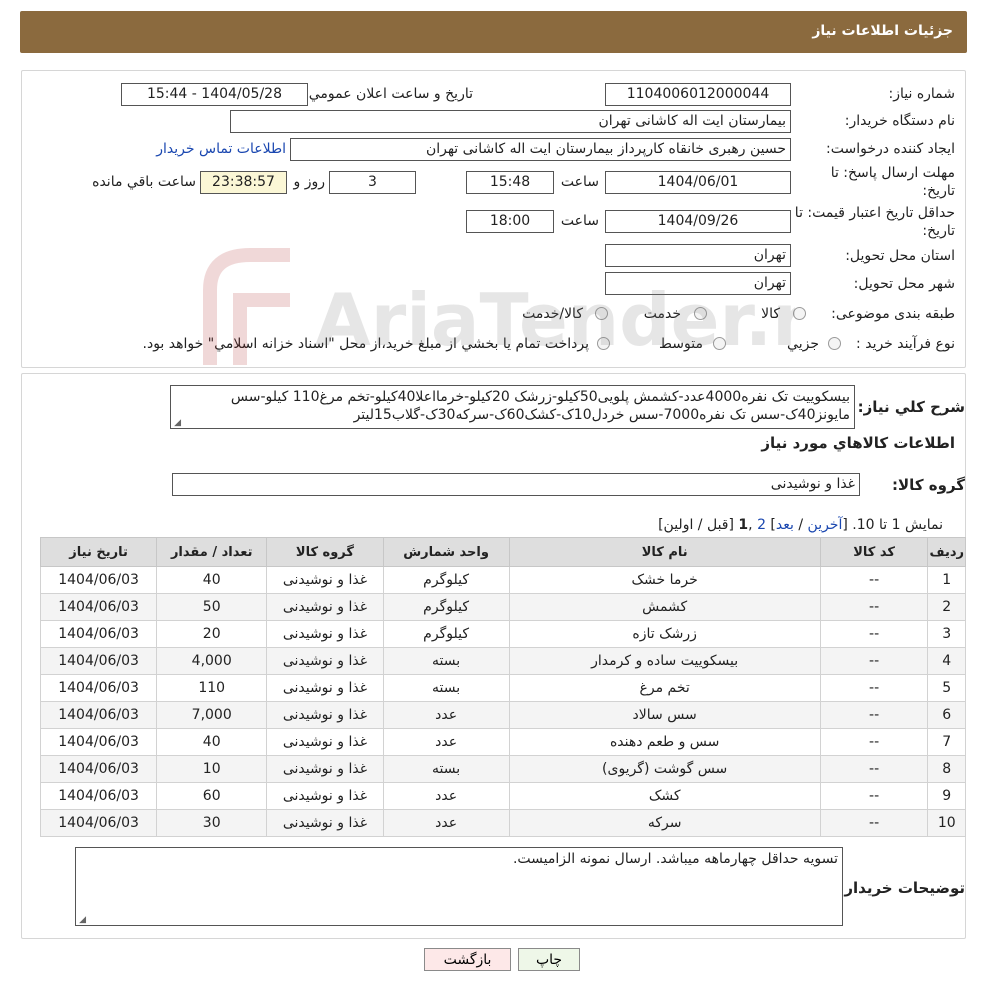 The image size is (985, 993). Describe the element at coordinates (938, 231) in the screenshot. I see `validity-label-date: تاريخ:` at that location.